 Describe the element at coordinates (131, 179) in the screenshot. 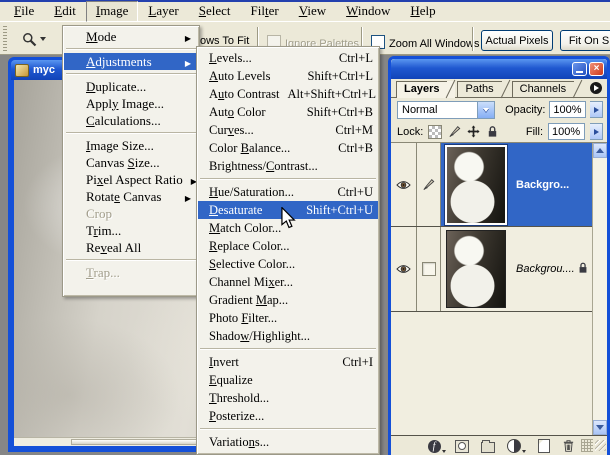

I see `menu-item-pixel-aspect-ratio: Pixel Aspect Ratio` at that location.